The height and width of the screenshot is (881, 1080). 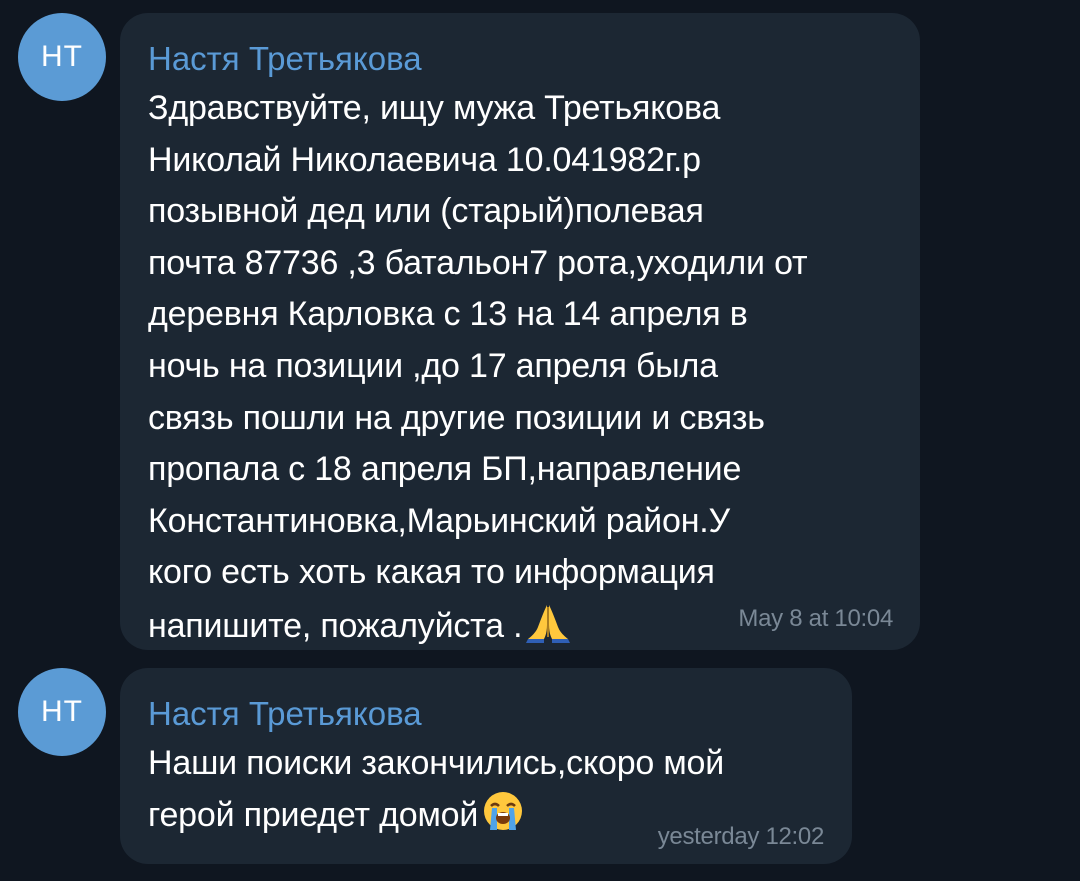 I want to click on message-timestamp: yesterday 12:02, so click(x=741, y=836).